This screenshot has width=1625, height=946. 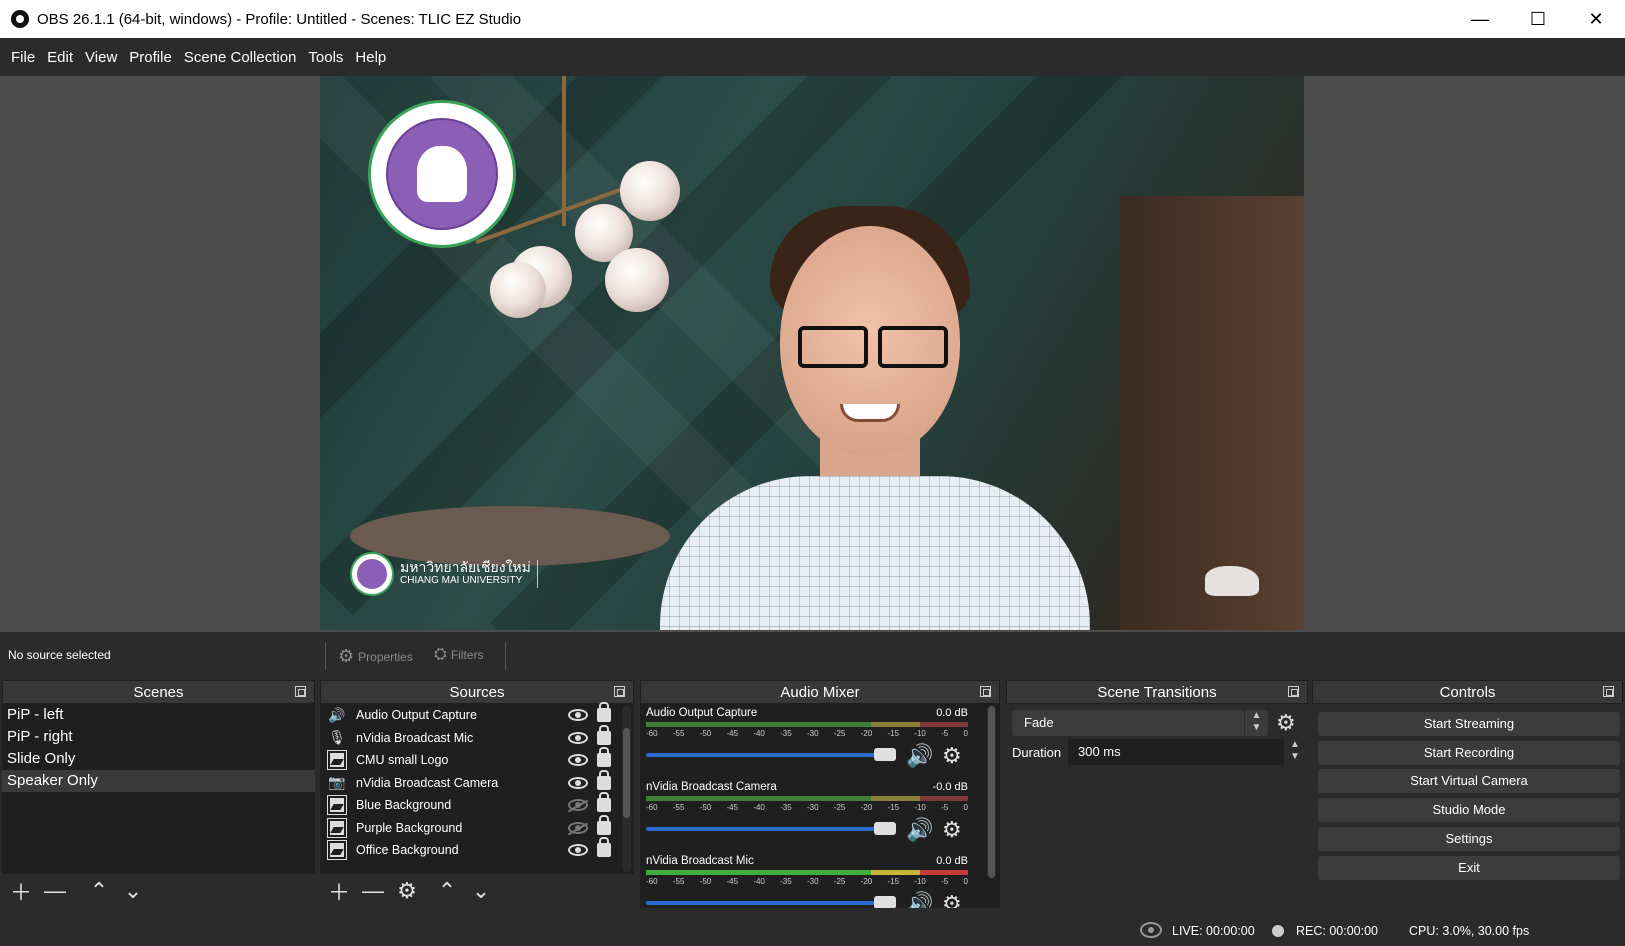 What do you see at coordinates (370, 57) in the screenshot?
I see `menu-help: Help` at bounding box center [370, 57].